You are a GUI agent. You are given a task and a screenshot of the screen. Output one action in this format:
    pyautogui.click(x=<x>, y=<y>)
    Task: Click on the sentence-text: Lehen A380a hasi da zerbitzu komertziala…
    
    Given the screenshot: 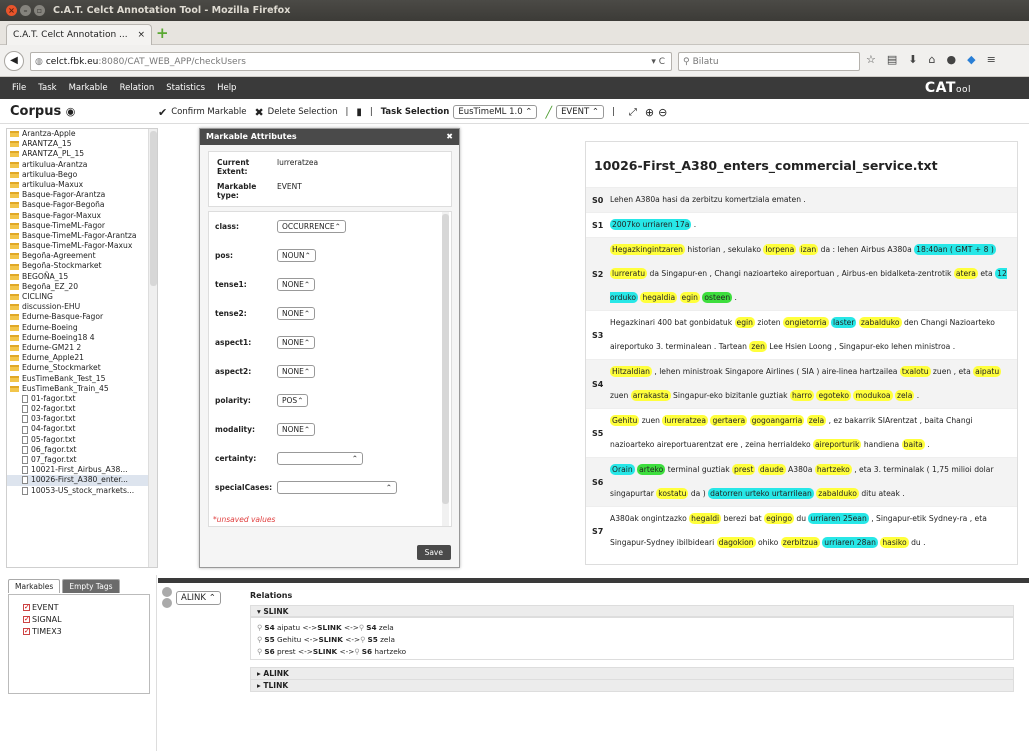 What is the action you would take?
    pyautogui.click(x=813, y=200)
    